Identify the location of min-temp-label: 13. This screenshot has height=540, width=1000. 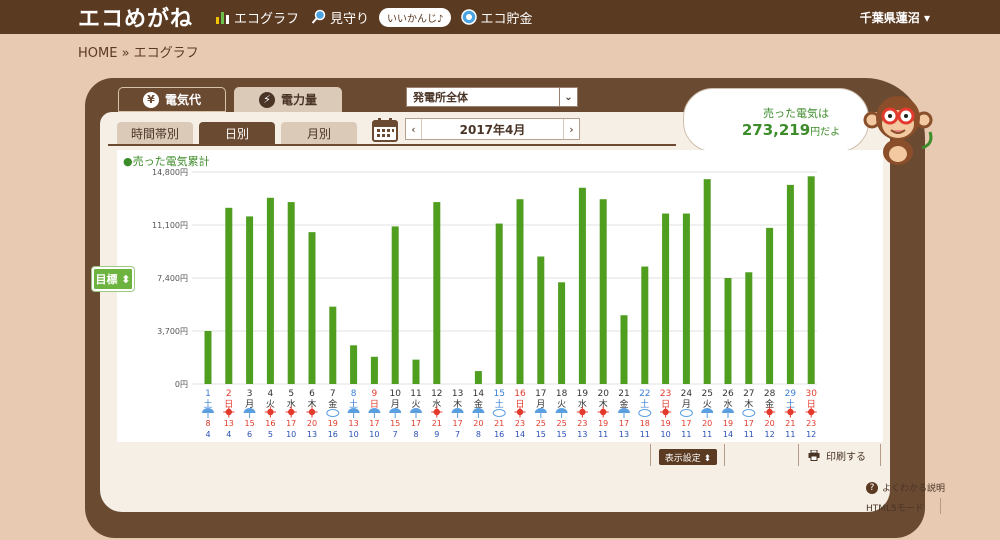
(624, 434).